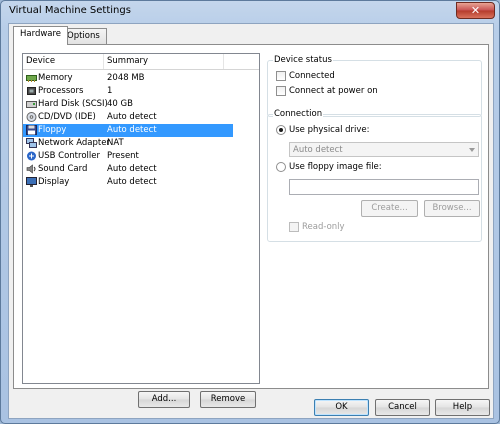  Describe the element at coordinates (83, 36) in the screenshot. I see `tab-options-label: Options` at that location.